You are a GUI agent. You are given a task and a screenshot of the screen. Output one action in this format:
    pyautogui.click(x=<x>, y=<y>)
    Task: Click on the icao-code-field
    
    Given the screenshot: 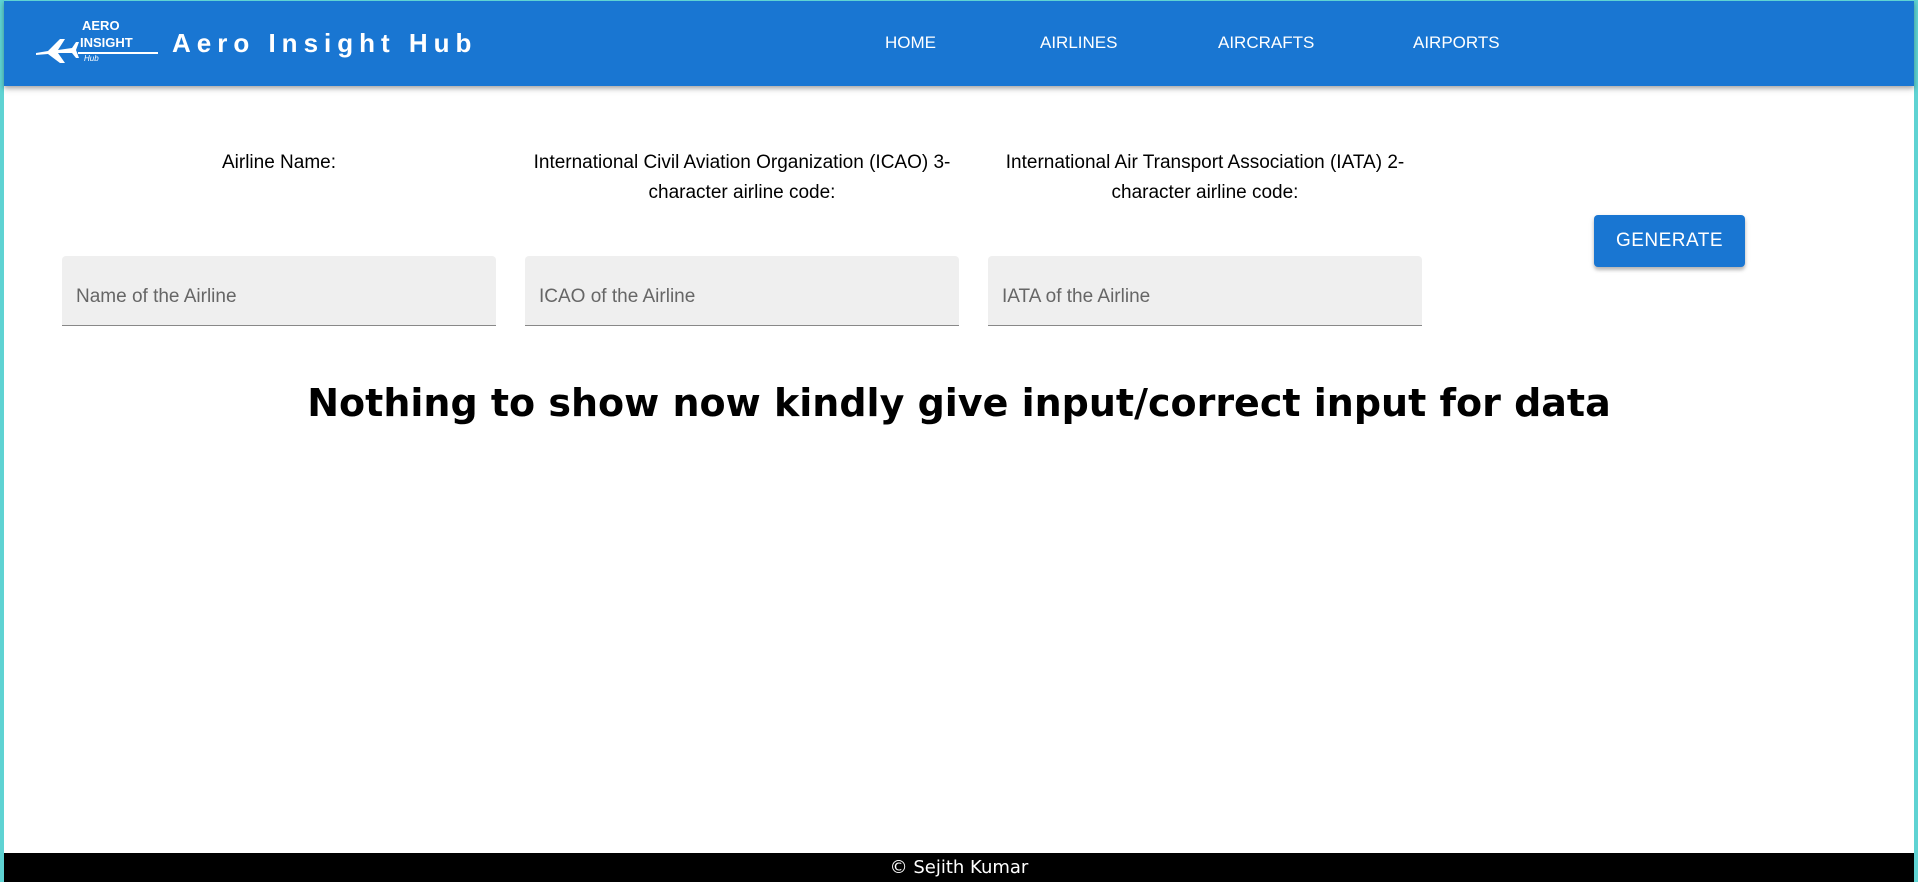 What is the action you would take?
    pyautogui.click(x=742, y=291)
    